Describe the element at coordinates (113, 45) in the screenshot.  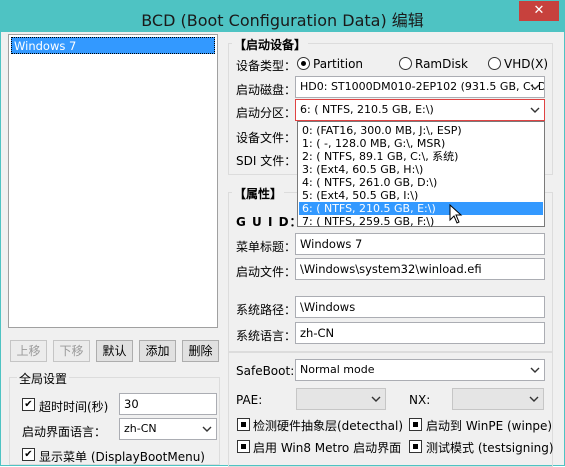
I see `list-item: Windows 7` at that location.